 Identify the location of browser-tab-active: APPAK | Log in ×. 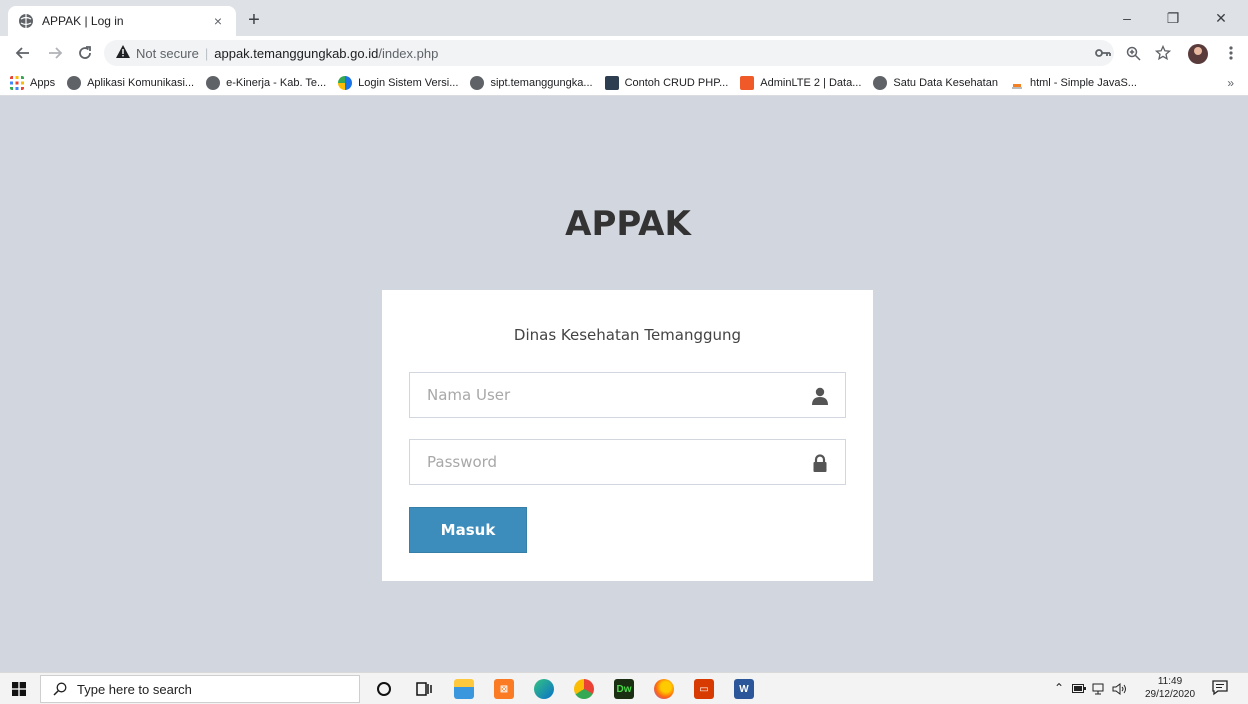
(122, 21).